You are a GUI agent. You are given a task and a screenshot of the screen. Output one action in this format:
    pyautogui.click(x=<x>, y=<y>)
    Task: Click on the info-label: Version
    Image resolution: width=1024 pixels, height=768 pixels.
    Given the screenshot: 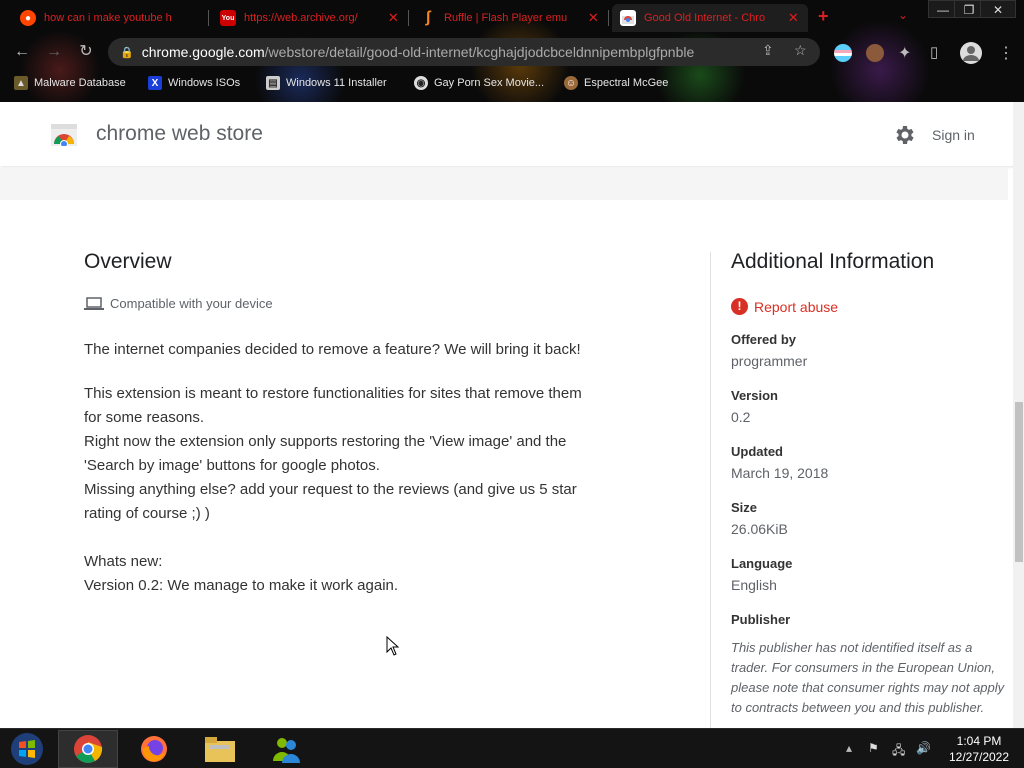 What is the action you would take?
    pyautogui.click(x=754, y=395)
    